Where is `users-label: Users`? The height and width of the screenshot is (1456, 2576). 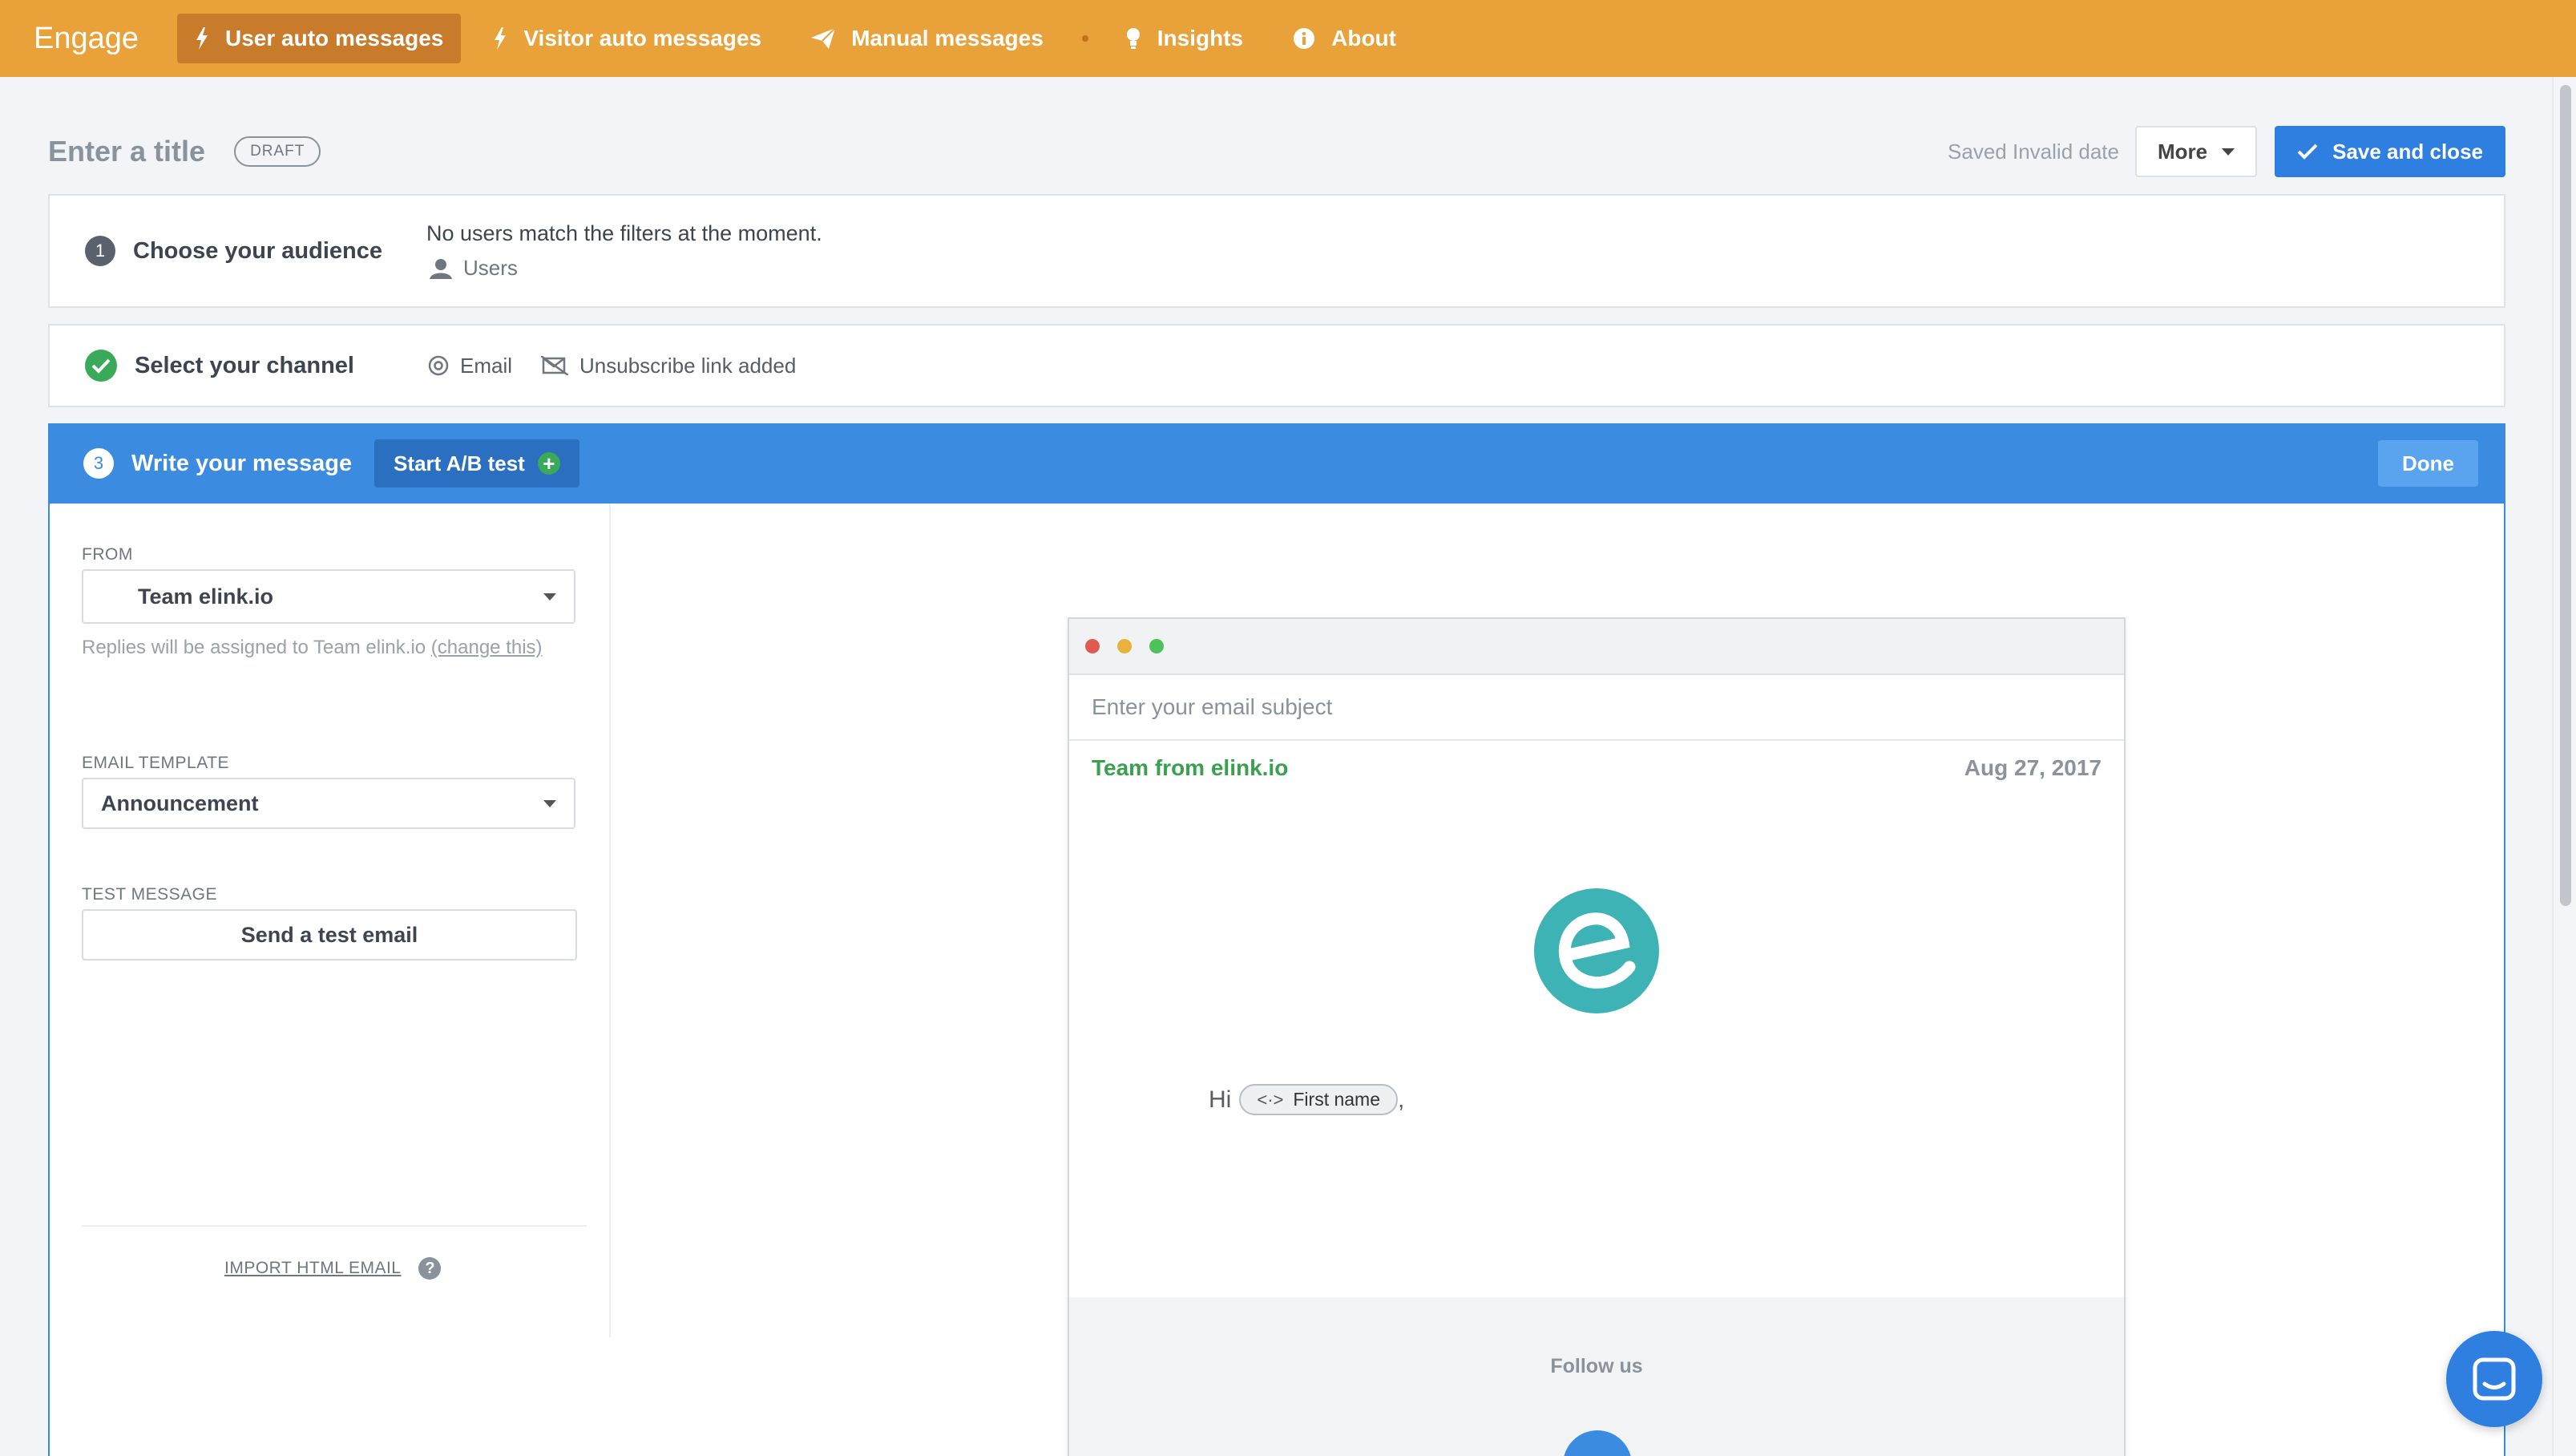
users-label: Users is located at coordinates (490, 268).